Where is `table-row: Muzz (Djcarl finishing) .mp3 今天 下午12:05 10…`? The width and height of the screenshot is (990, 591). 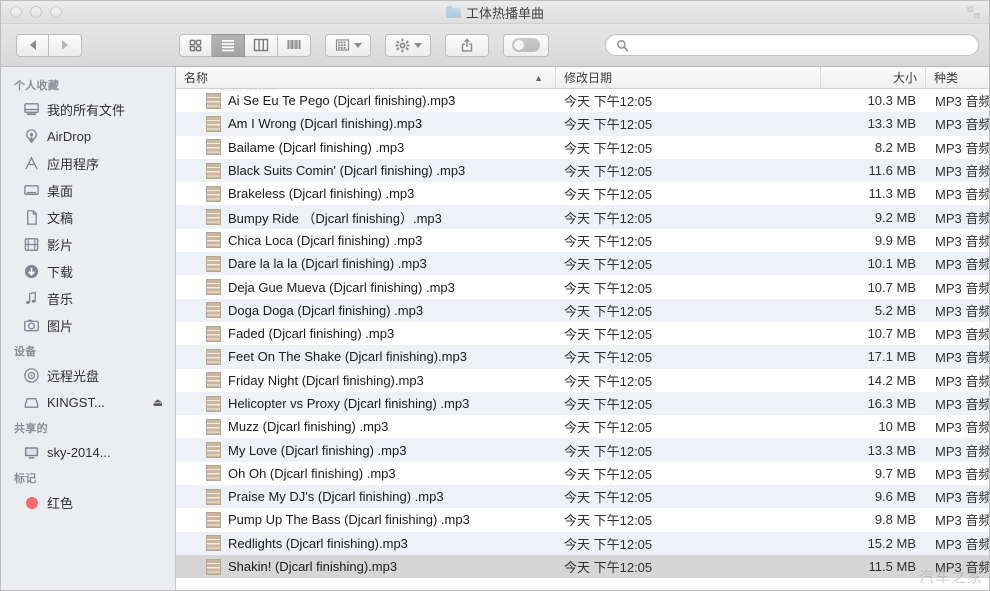
table-row: Muzz (Djcarl finishing) .mp3 今天 下午12:05 10… is located at coordinates (582, 427).